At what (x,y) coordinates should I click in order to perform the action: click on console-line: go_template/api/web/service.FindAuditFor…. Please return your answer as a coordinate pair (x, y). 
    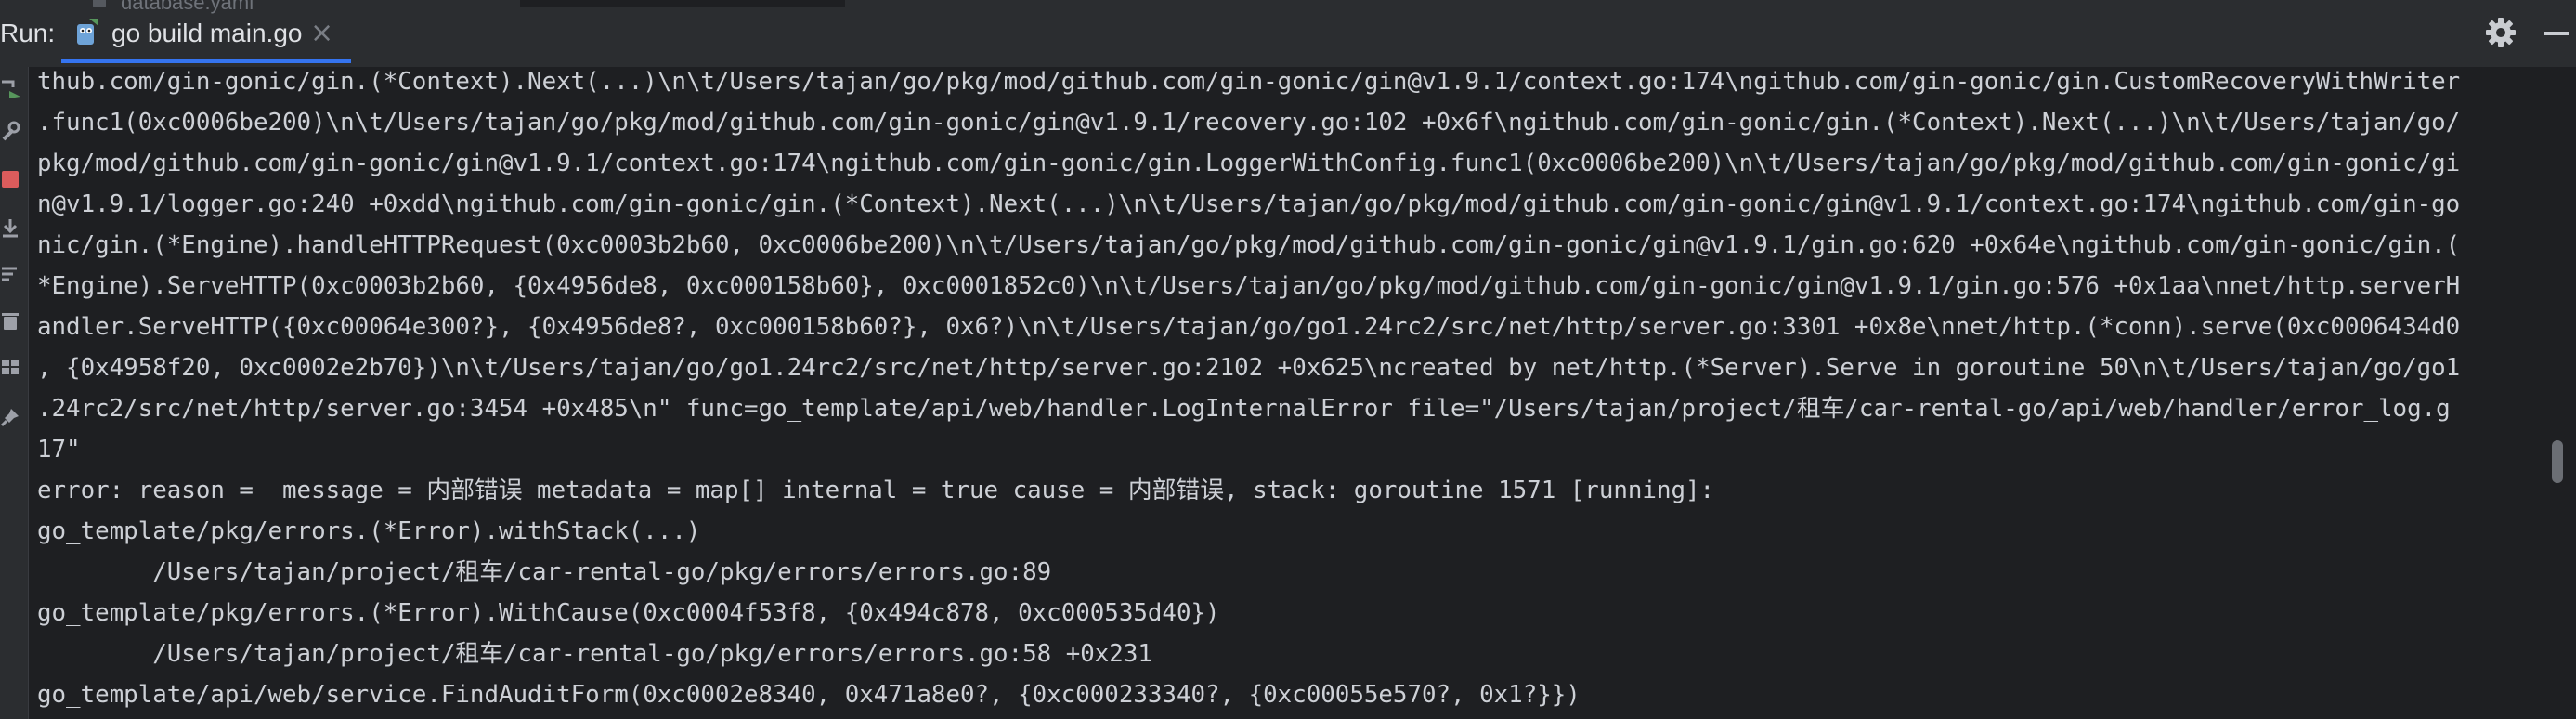
    Looking at the image, I should click on (809, 695).